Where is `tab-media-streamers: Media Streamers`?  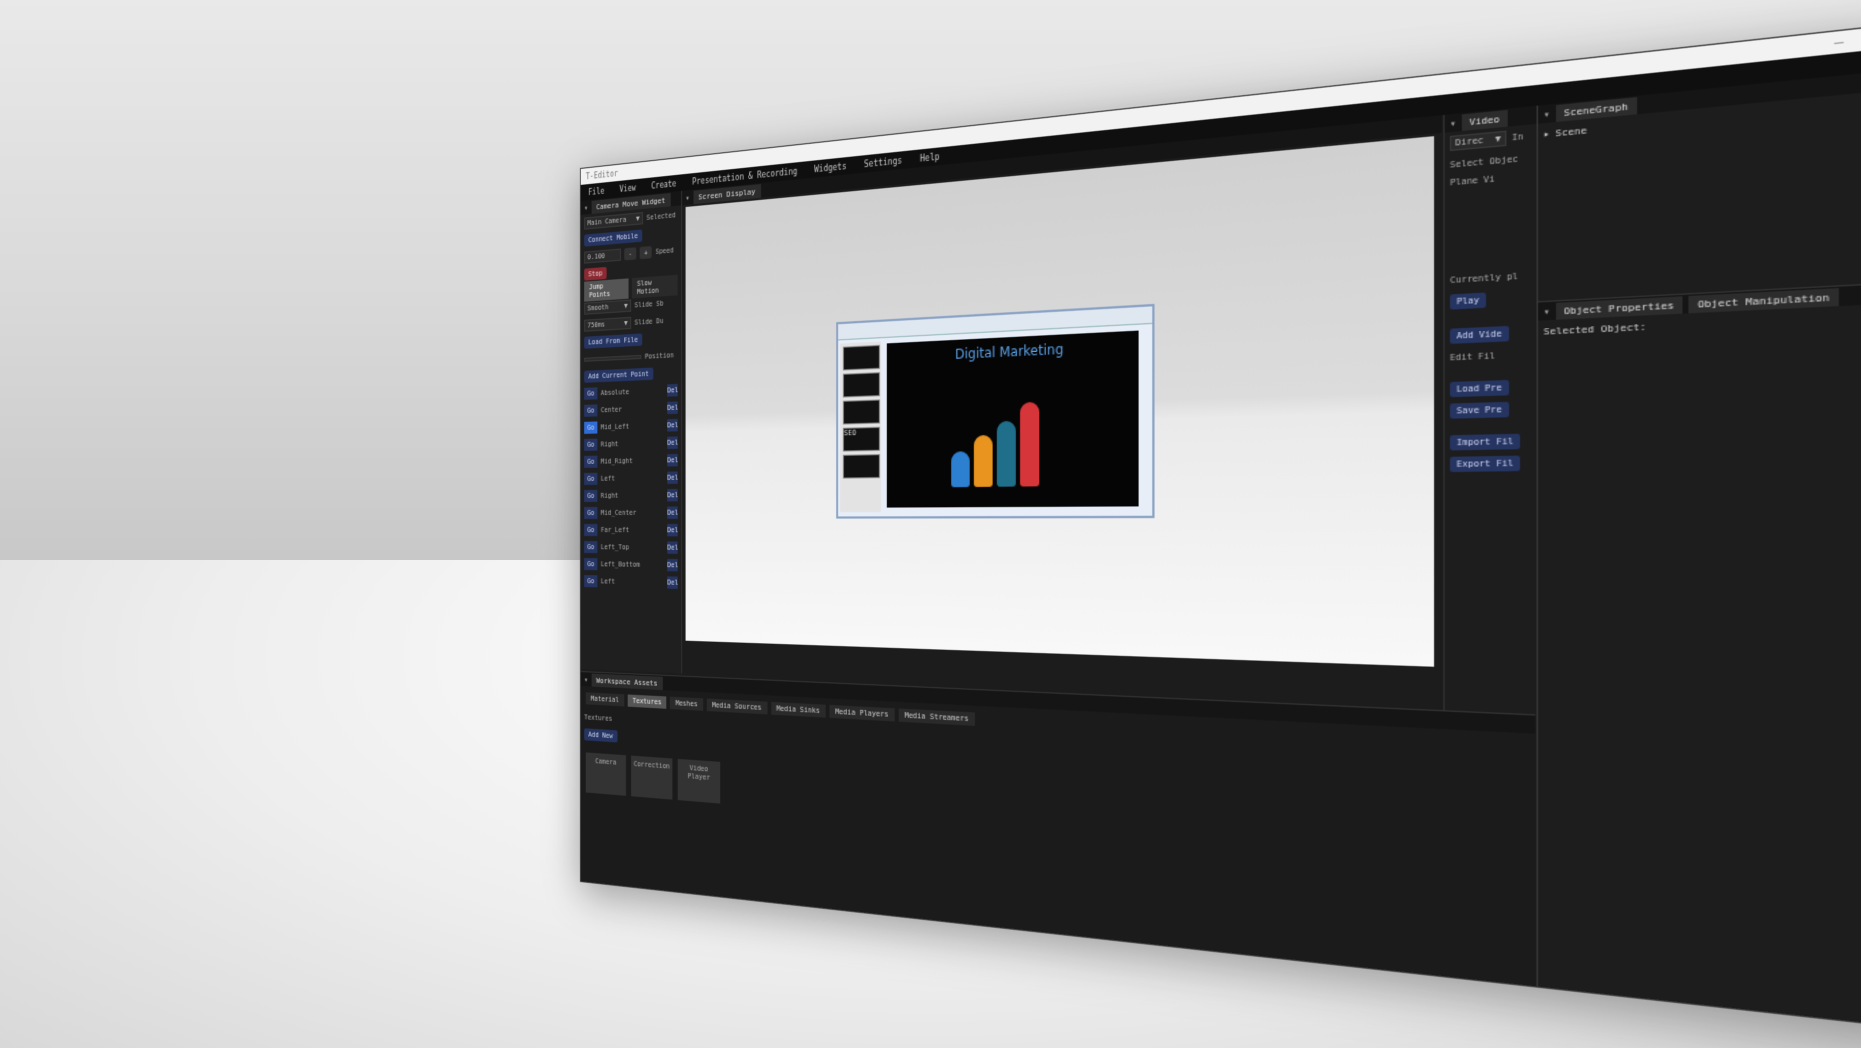 tab-media-streamers: Media Streamers is located at coordinates (936, 717).